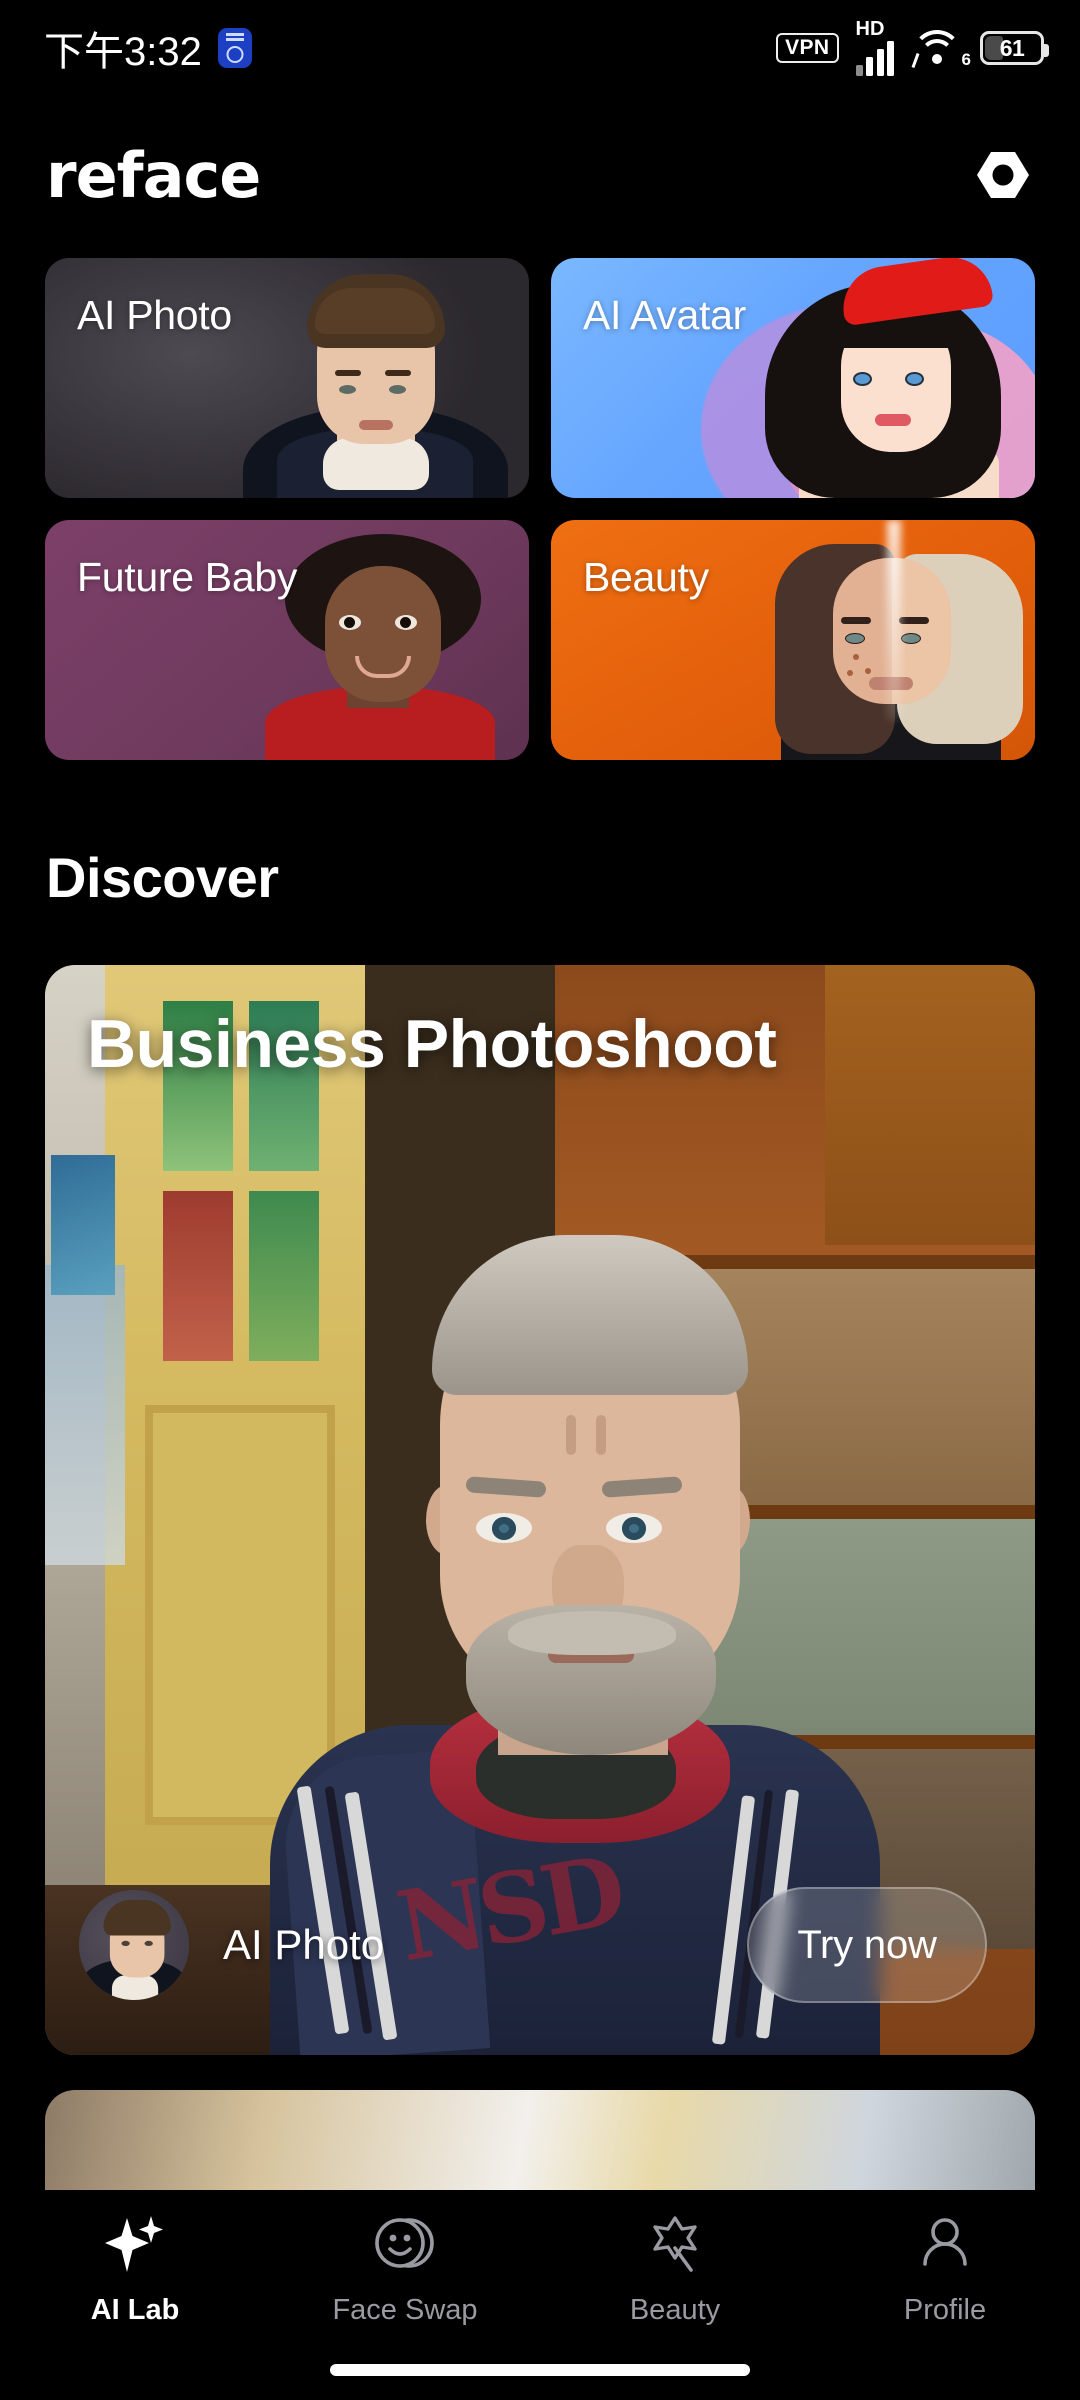 This screenshot has width=1080, height=2400. I want to click on beauty-card-label: Beauty, so click(646, 577).